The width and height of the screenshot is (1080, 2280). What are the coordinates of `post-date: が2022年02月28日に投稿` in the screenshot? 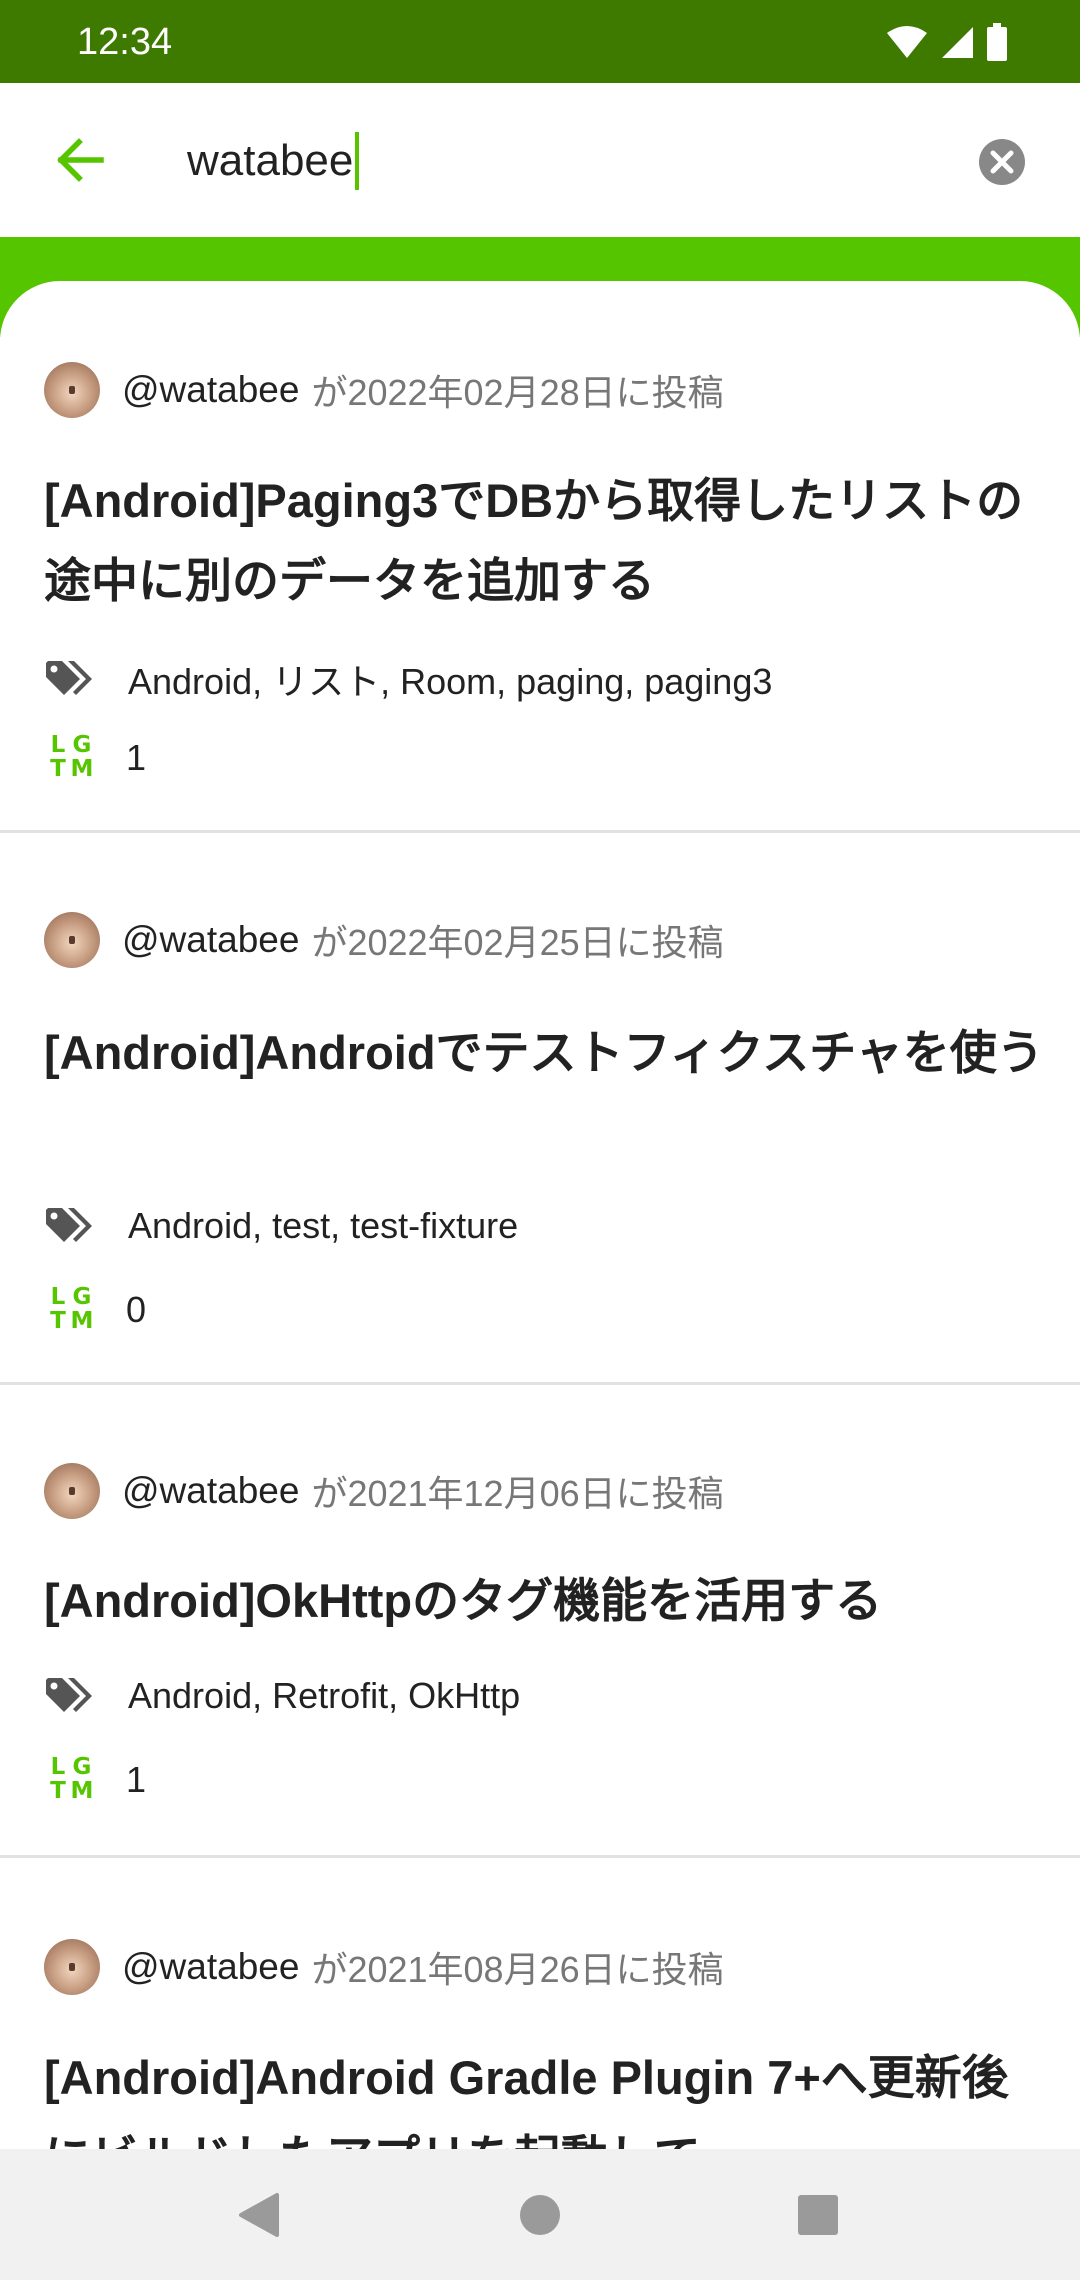 It's located at (517, 392).